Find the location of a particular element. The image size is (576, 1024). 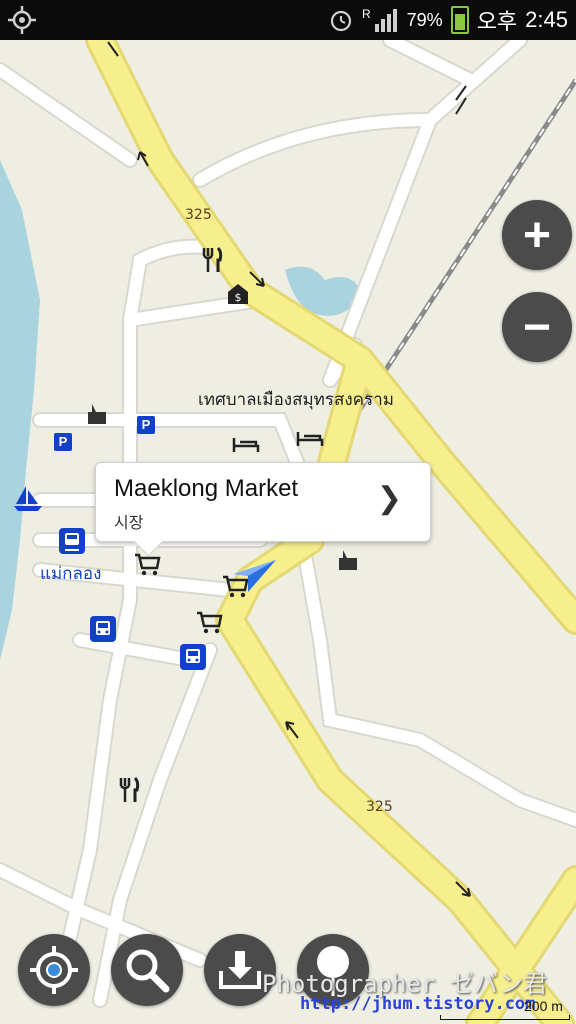

area-label: เทศบาลเมืองสมุทรสงคราม is located at coordinates (296, 400).